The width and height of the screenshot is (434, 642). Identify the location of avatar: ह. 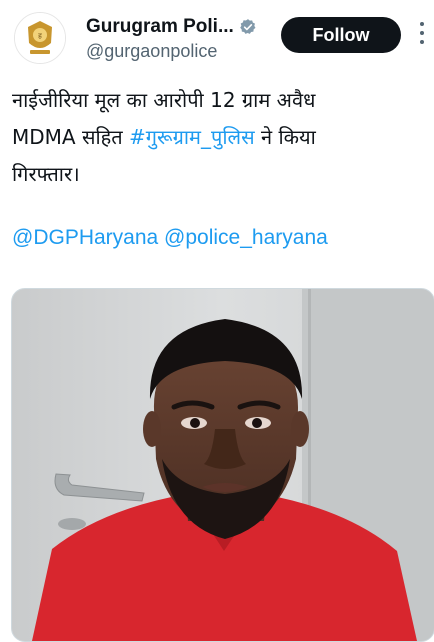
(40, 38).